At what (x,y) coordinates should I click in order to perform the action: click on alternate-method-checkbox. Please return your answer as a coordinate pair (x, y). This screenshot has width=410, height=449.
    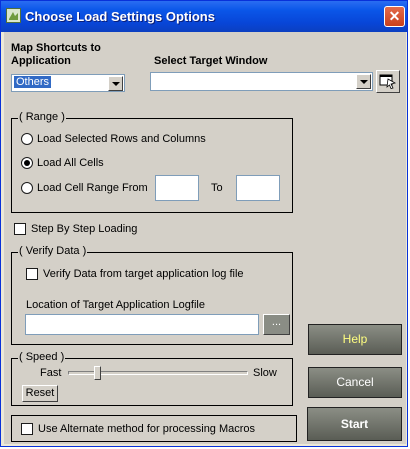
    Looking at the image, I should click on (27, 429).